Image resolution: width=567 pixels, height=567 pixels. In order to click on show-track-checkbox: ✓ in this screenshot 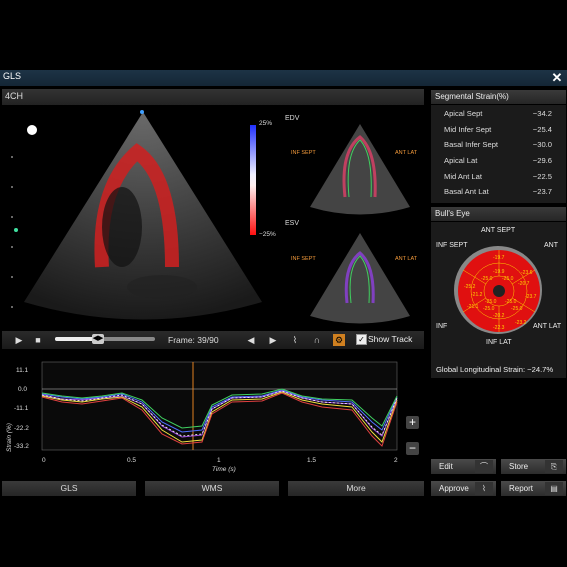, I will do `click(361, 339)`.